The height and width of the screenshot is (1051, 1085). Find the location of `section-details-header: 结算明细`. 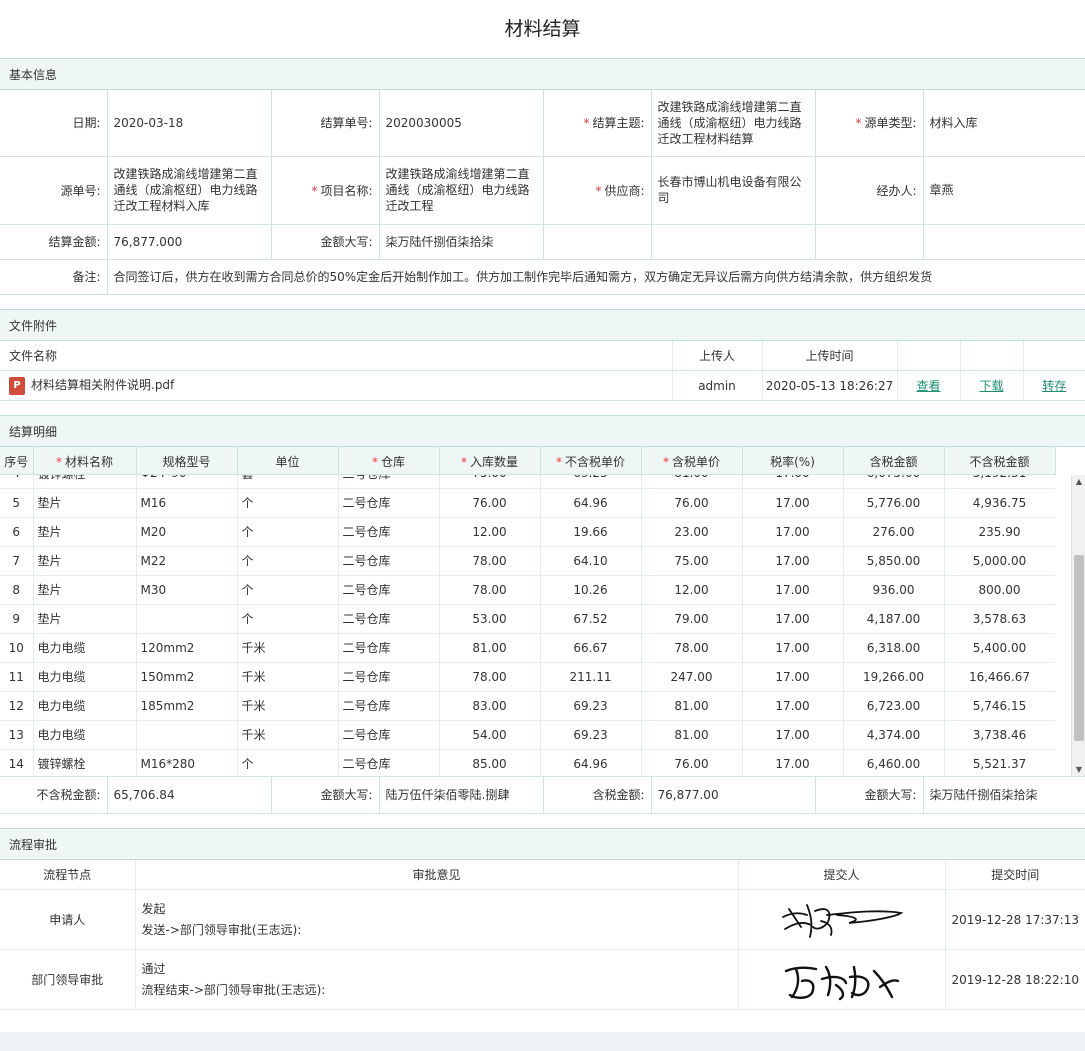

section-details-header: 结算明细 is located at coordinates (542, 431).